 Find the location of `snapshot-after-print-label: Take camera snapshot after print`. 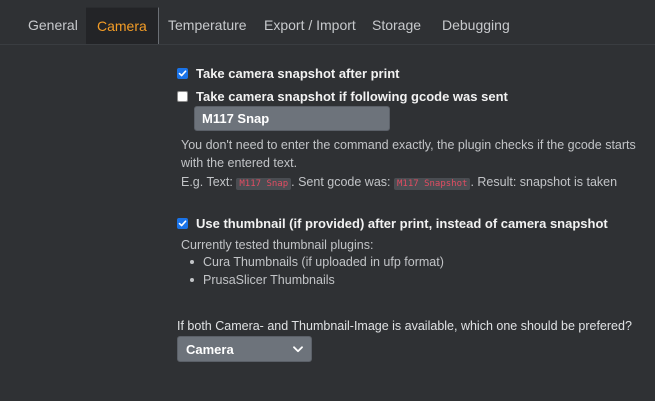

snapshot-after-print-label: Take camera snapshot after print is located at coordinates (298, 73).